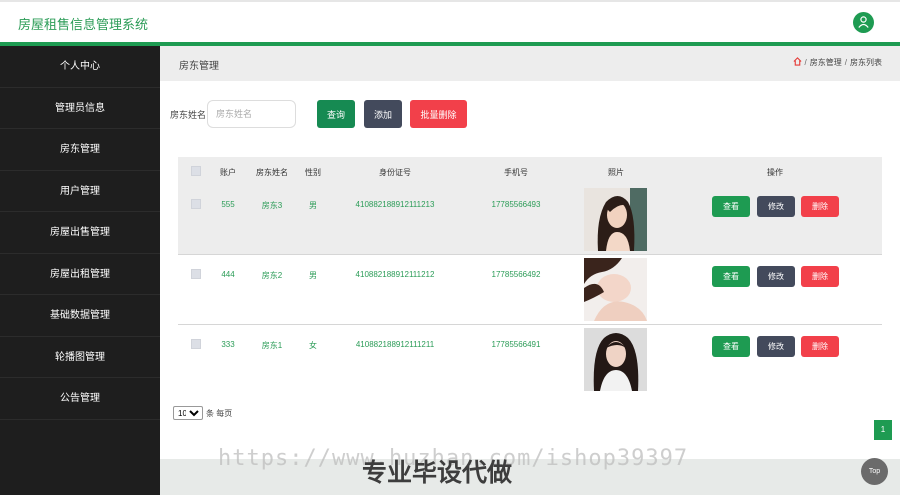 The image size is (900, 495). What do you see at coordinates (228, 274) in the screenshot?
I see `cell-account: 444` at bounding box center [228, 274].